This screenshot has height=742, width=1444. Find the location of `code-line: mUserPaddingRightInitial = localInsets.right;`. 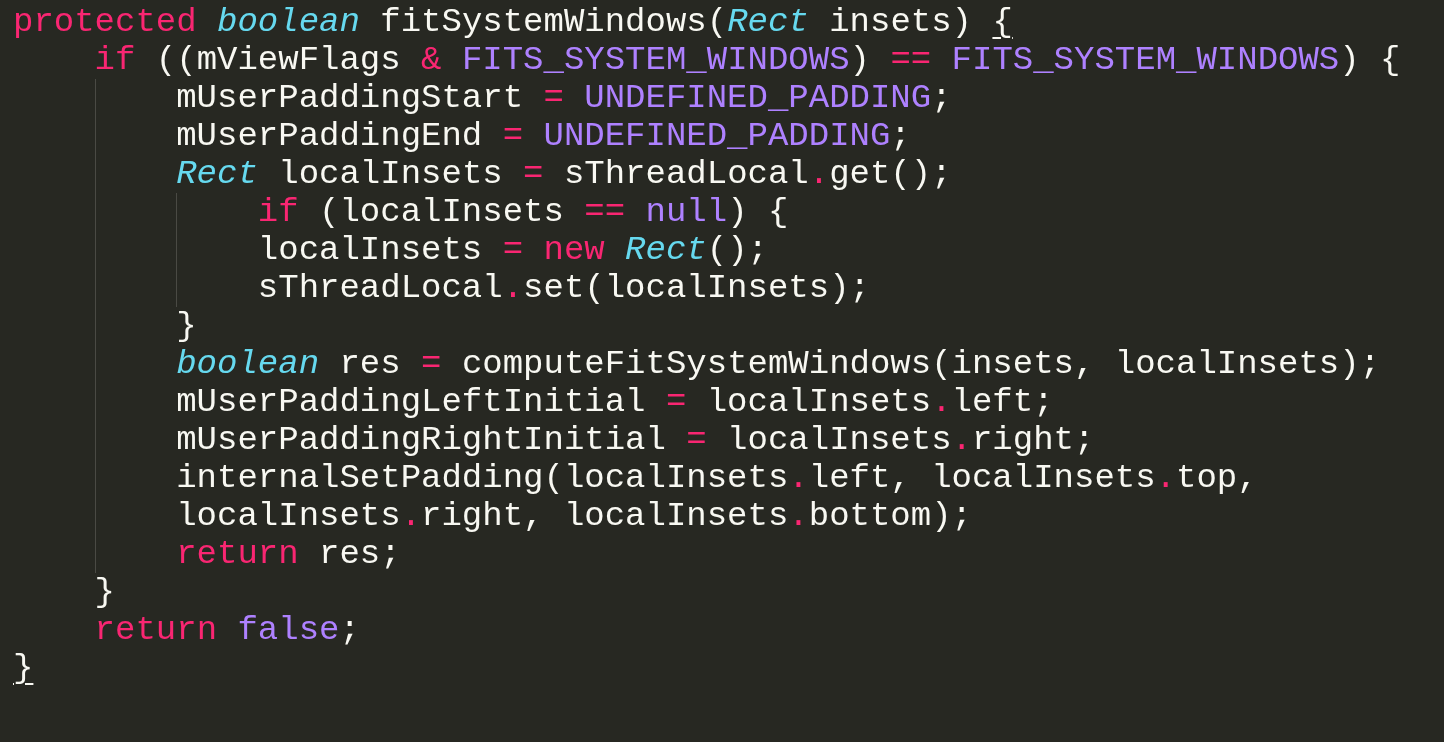

code-line: mUserPaddingRightInitial = localInsets.right; is located at coordinates (554, 440).